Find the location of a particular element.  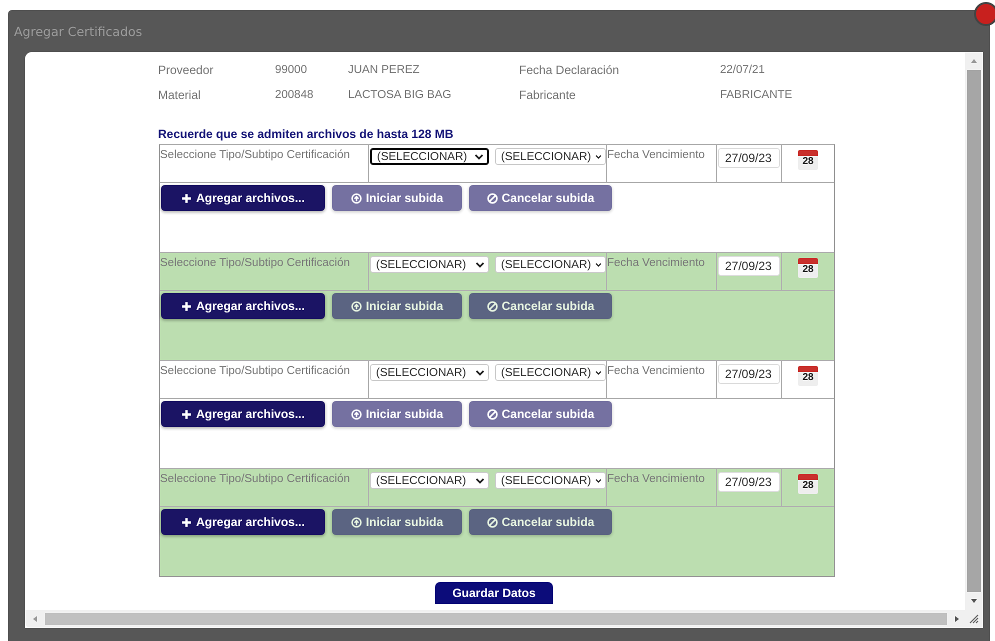

notice-text: Recuerde que se admiten archivos de hasta 128 MB is located at coordinates (306, 135).